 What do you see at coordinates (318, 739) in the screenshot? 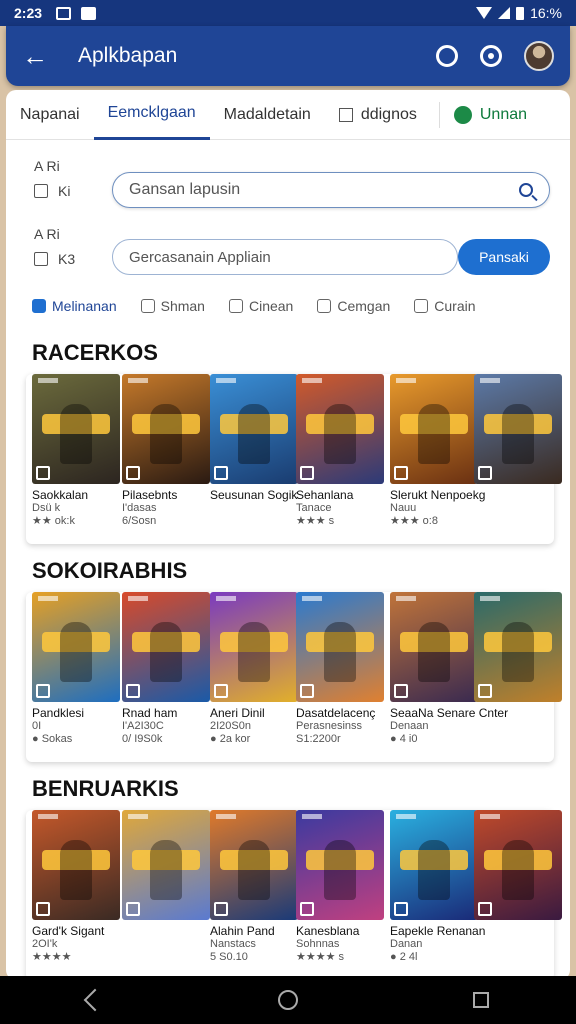
I see `game-rating: S1:2200r` at bounding box center [318, 739].